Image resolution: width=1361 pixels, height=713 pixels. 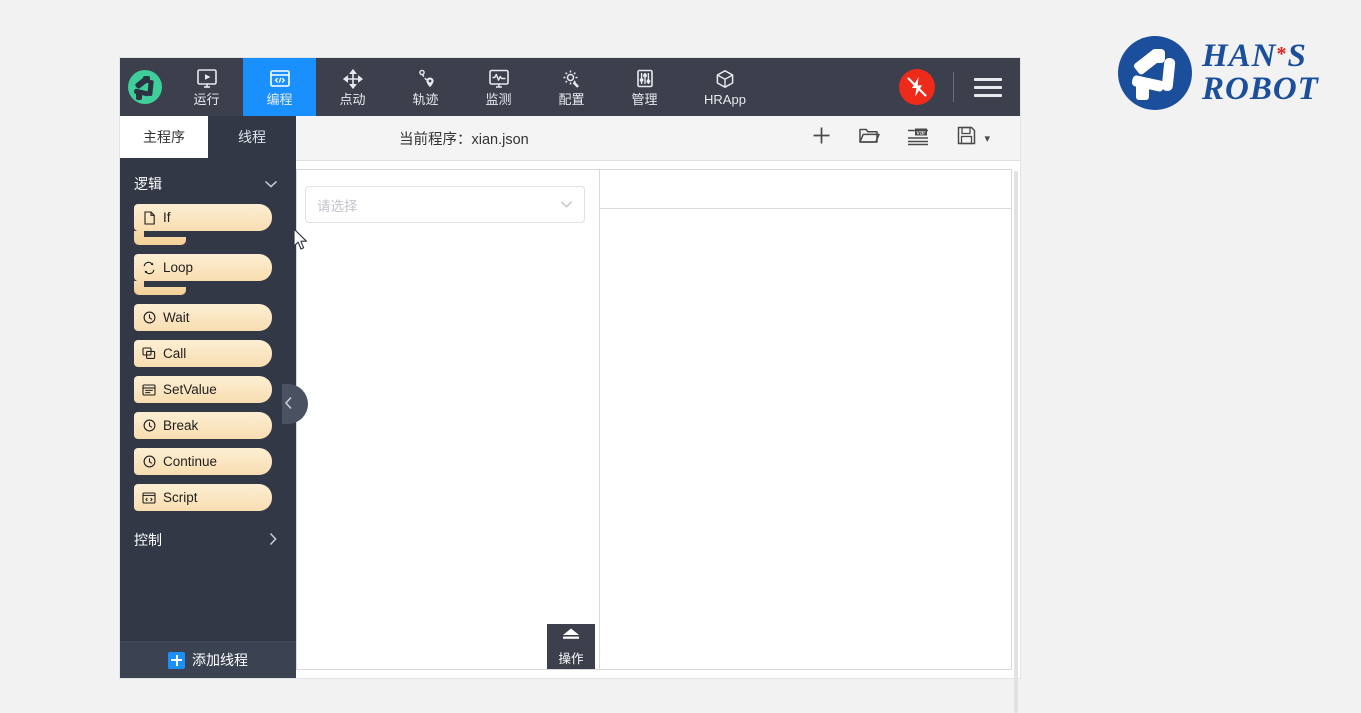 I want to click on toolbar-item-config: 配置, so click(x=571, y=87).